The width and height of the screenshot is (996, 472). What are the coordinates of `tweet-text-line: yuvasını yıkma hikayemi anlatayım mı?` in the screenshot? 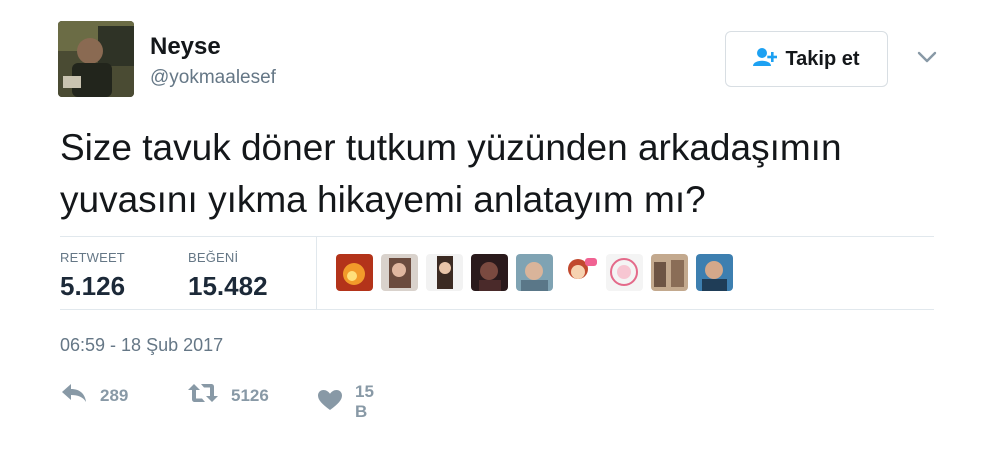 It's located at (383, 199).